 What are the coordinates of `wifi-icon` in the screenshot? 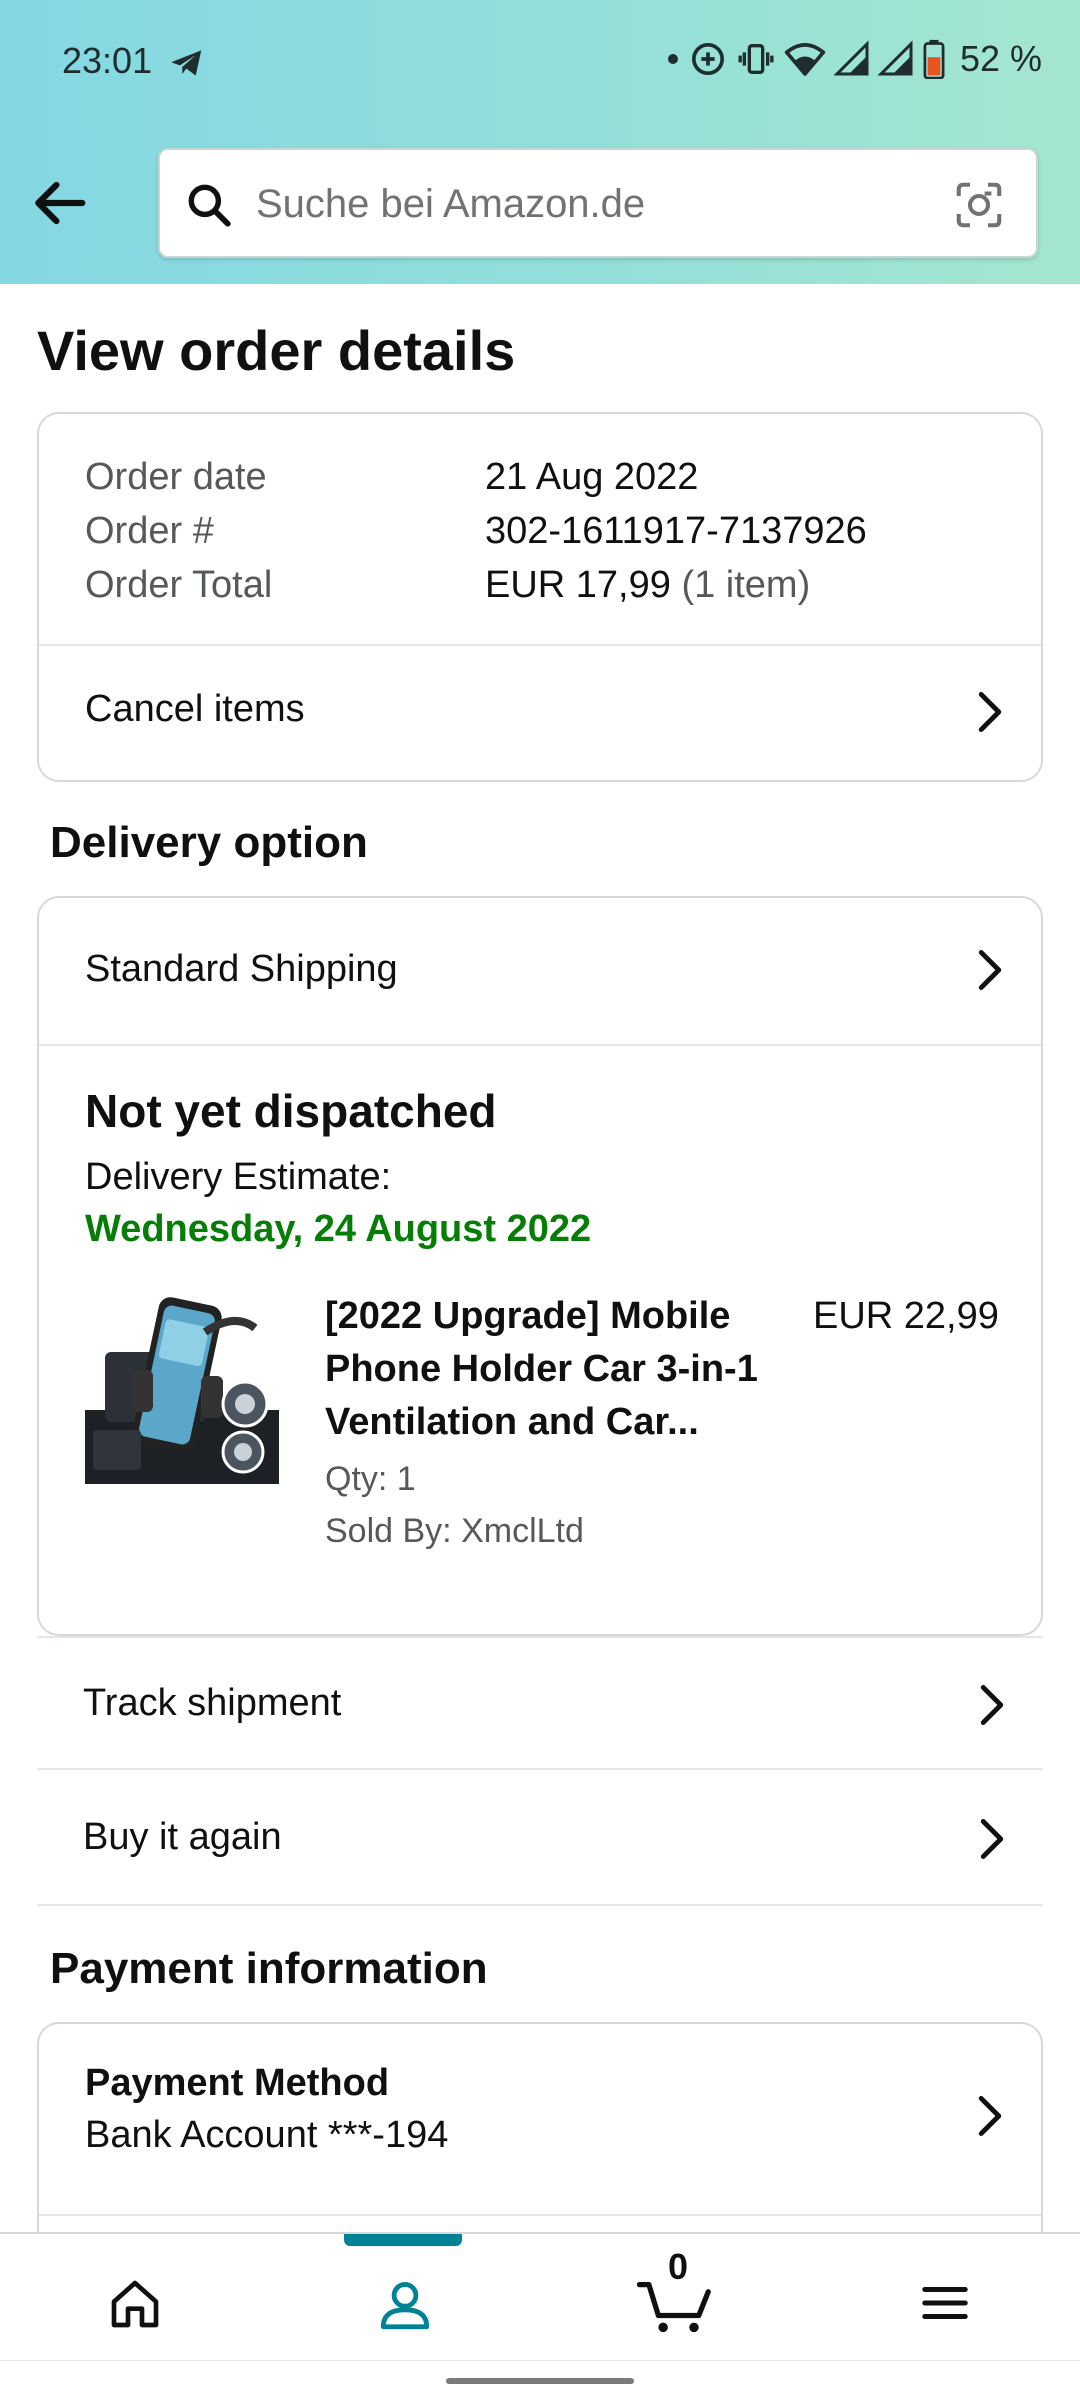 It's located at (805, 59).